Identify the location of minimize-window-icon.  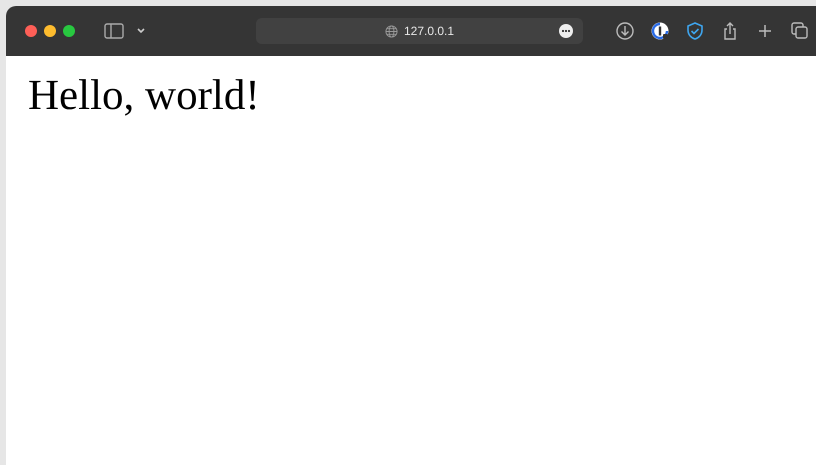
(50, 31).